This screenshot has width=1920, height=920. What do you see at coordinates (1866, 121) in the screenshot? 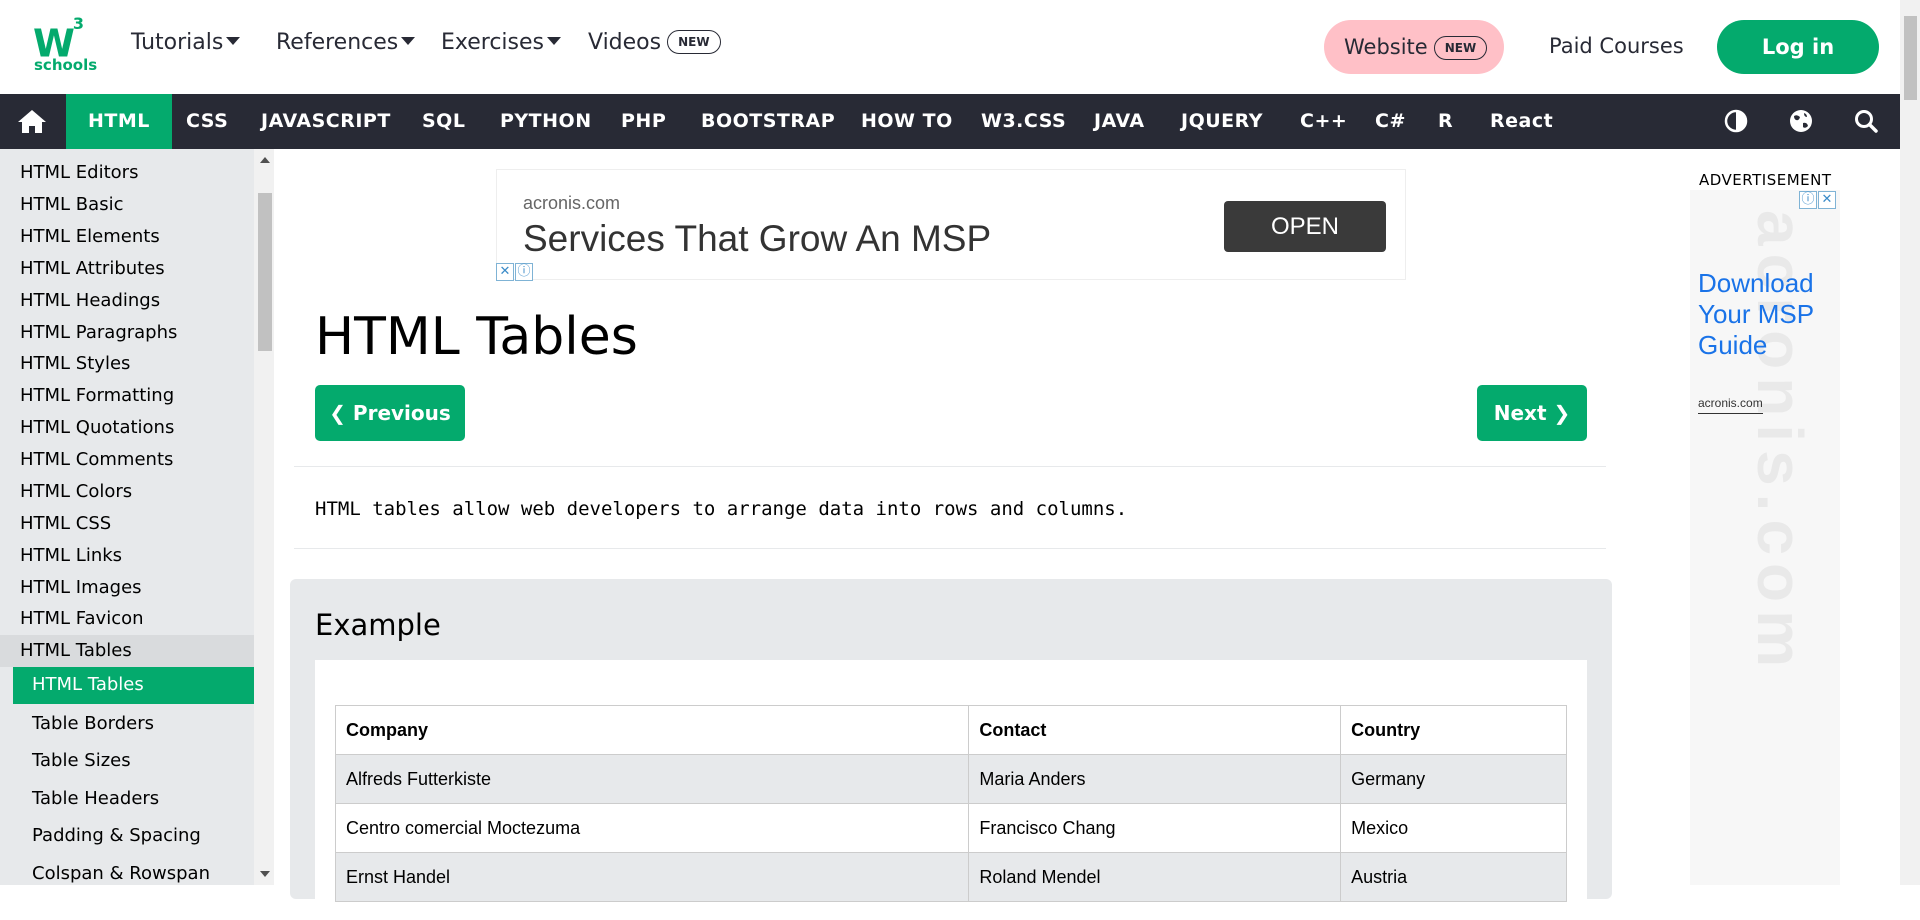
I see `search-icon` at bounding box center [1866, 121].